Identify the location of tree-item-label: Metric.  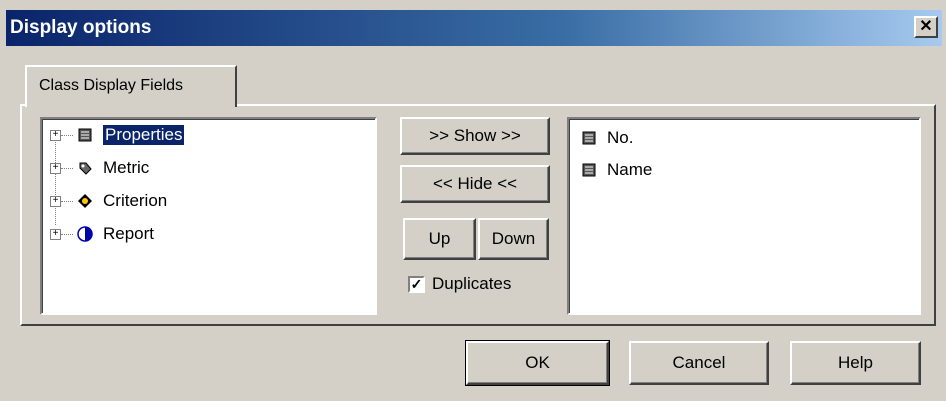
(126, 167).